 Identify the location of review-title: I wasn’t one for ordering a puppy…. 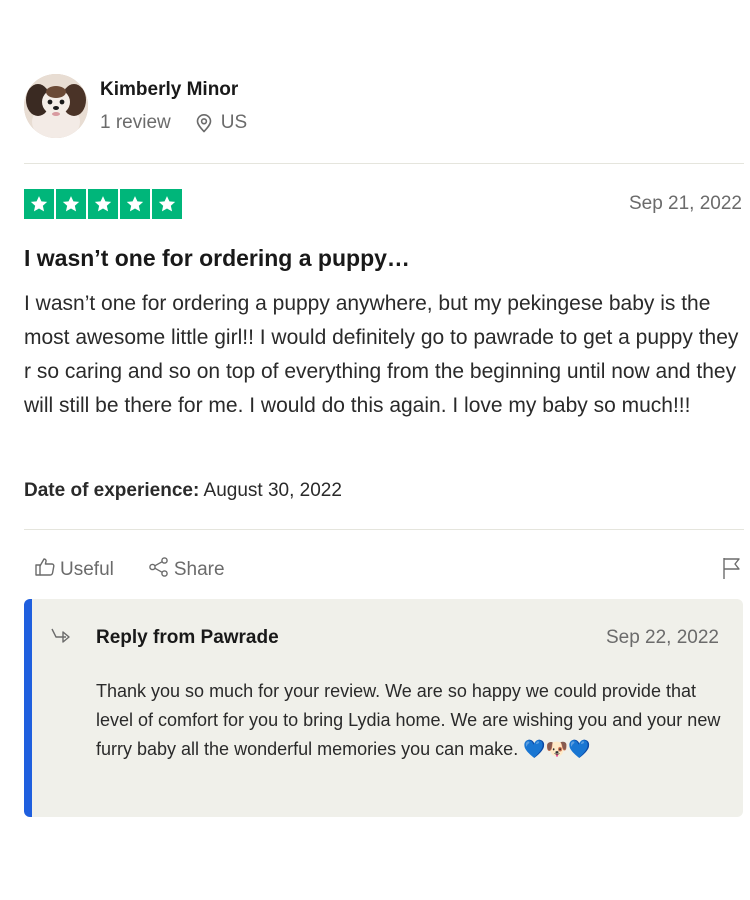
(217, 258).